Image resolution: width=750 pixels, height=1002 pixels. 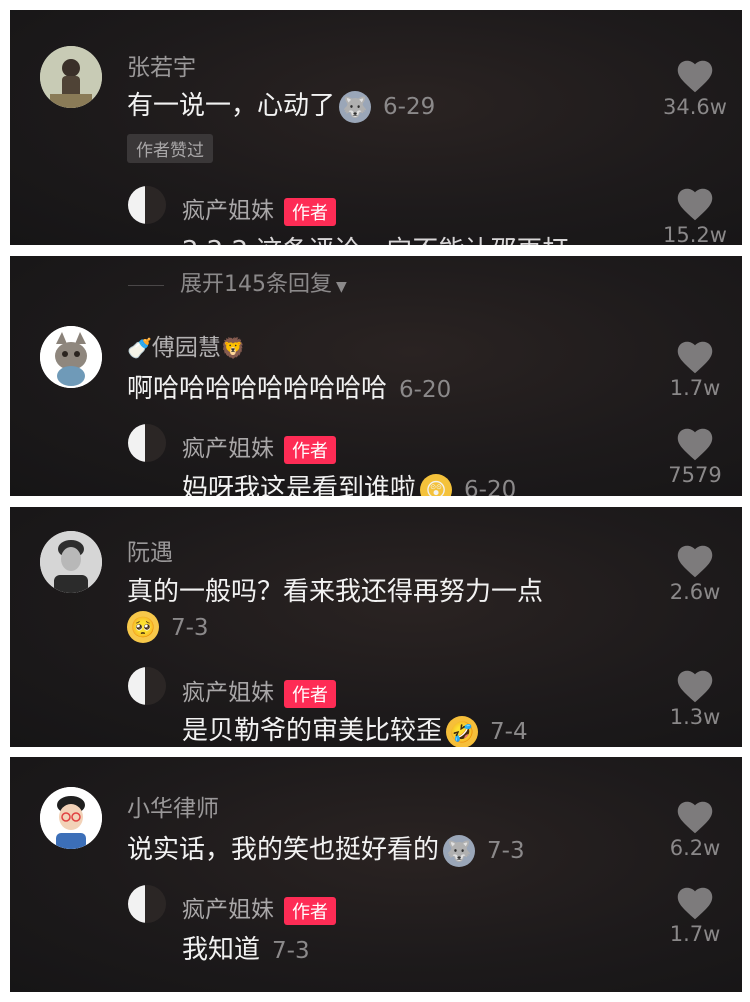 What do you see at coordinates (256, 284) in the screenshot?
I see `expand-label: 展开145条回复` at bounding box center [256, 284].